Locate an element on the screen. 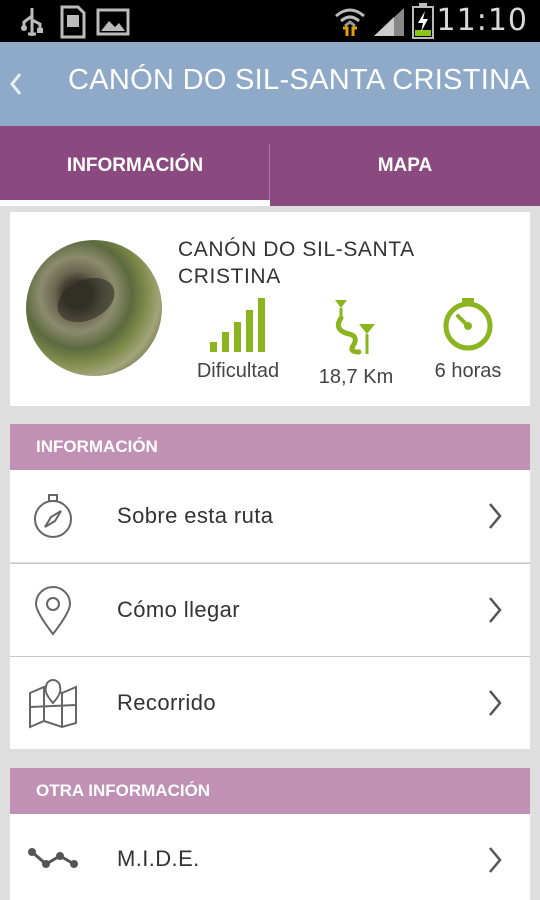  tab-informacion: INFORMACIÓN is located at coordinates (135, 166).